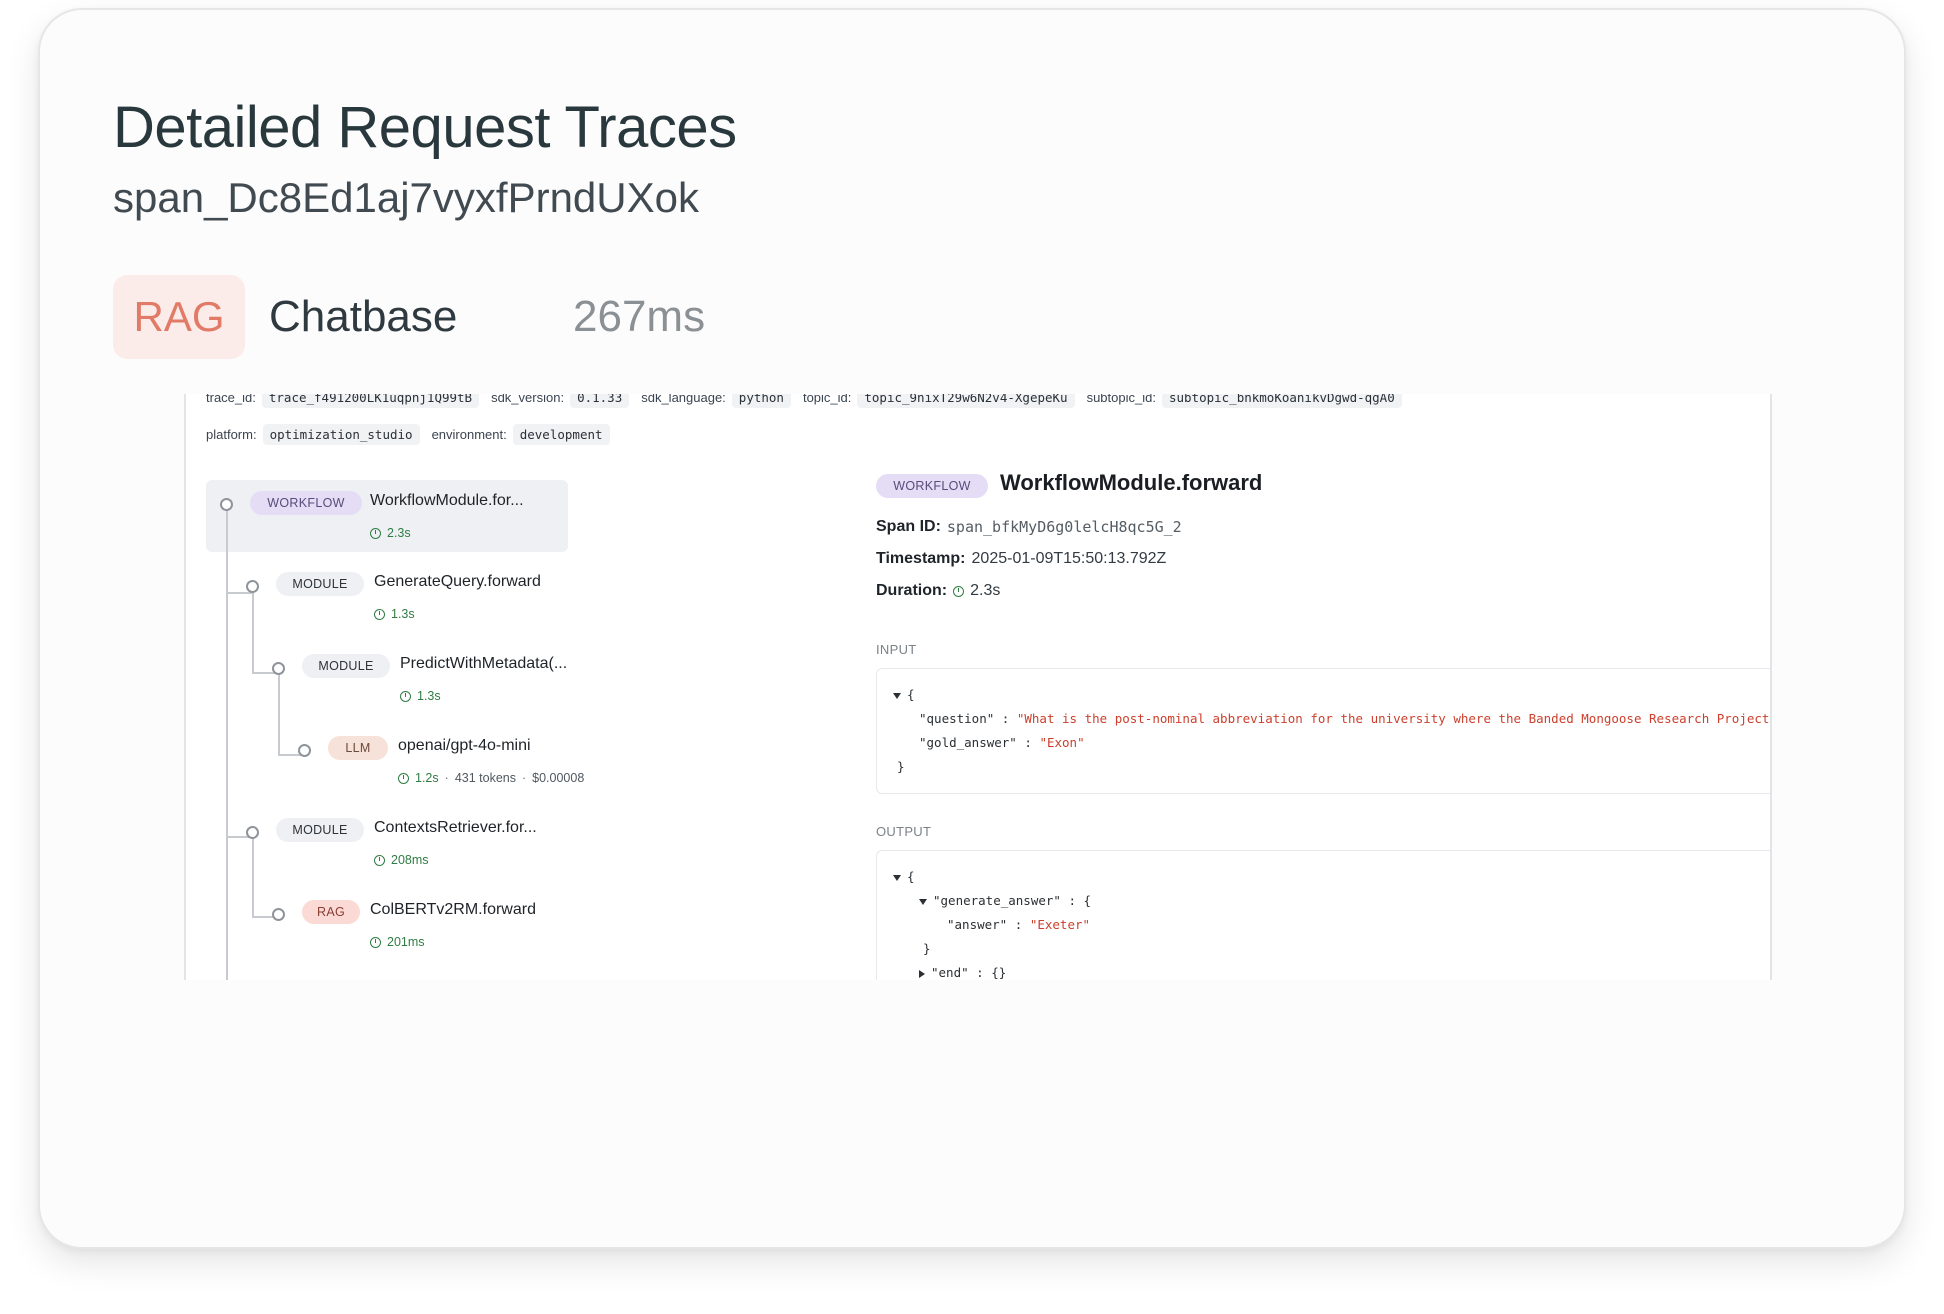 The height and width of the screenshot is (1314, 1944). What do you see at coordinates (306, 503) in the screenshot?
I see `workflow-badge: WORKFLOW` at bounding box center [306, 503].